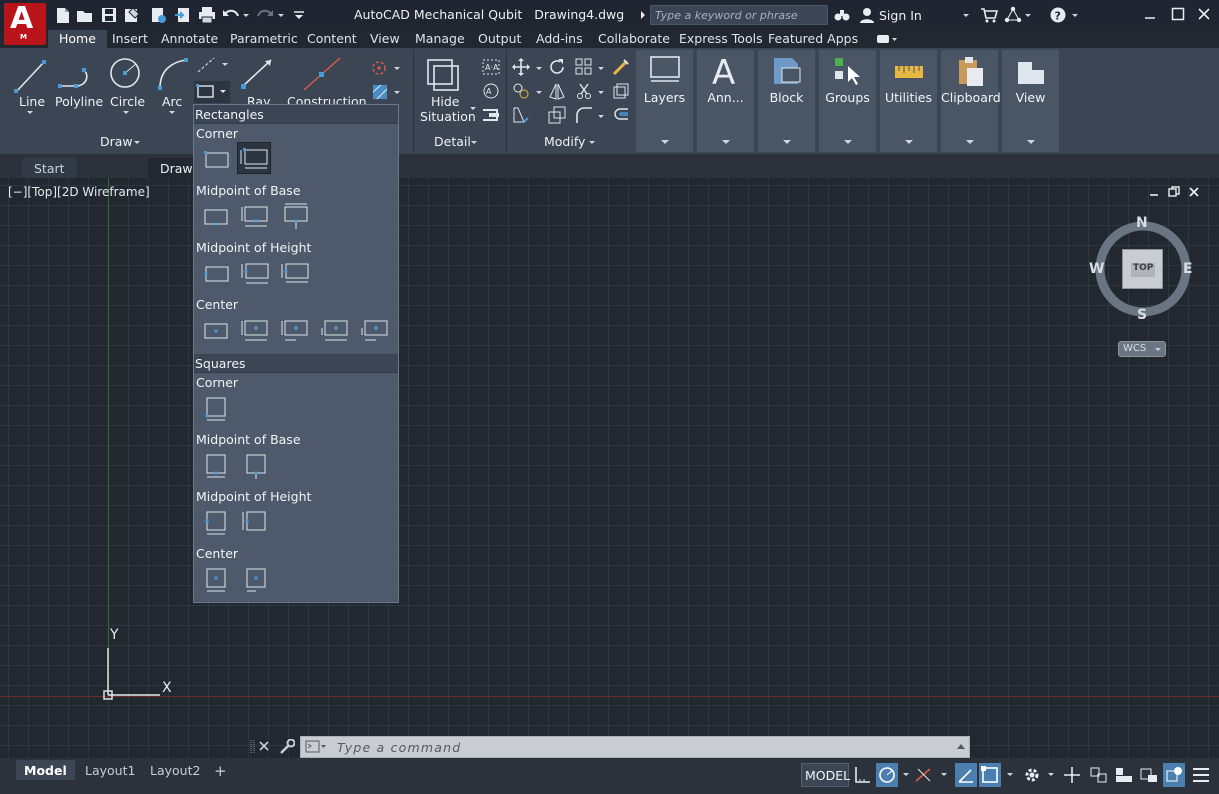 The image size is (1219, 794). I want to click on tab-view: View, so click(385, 39).